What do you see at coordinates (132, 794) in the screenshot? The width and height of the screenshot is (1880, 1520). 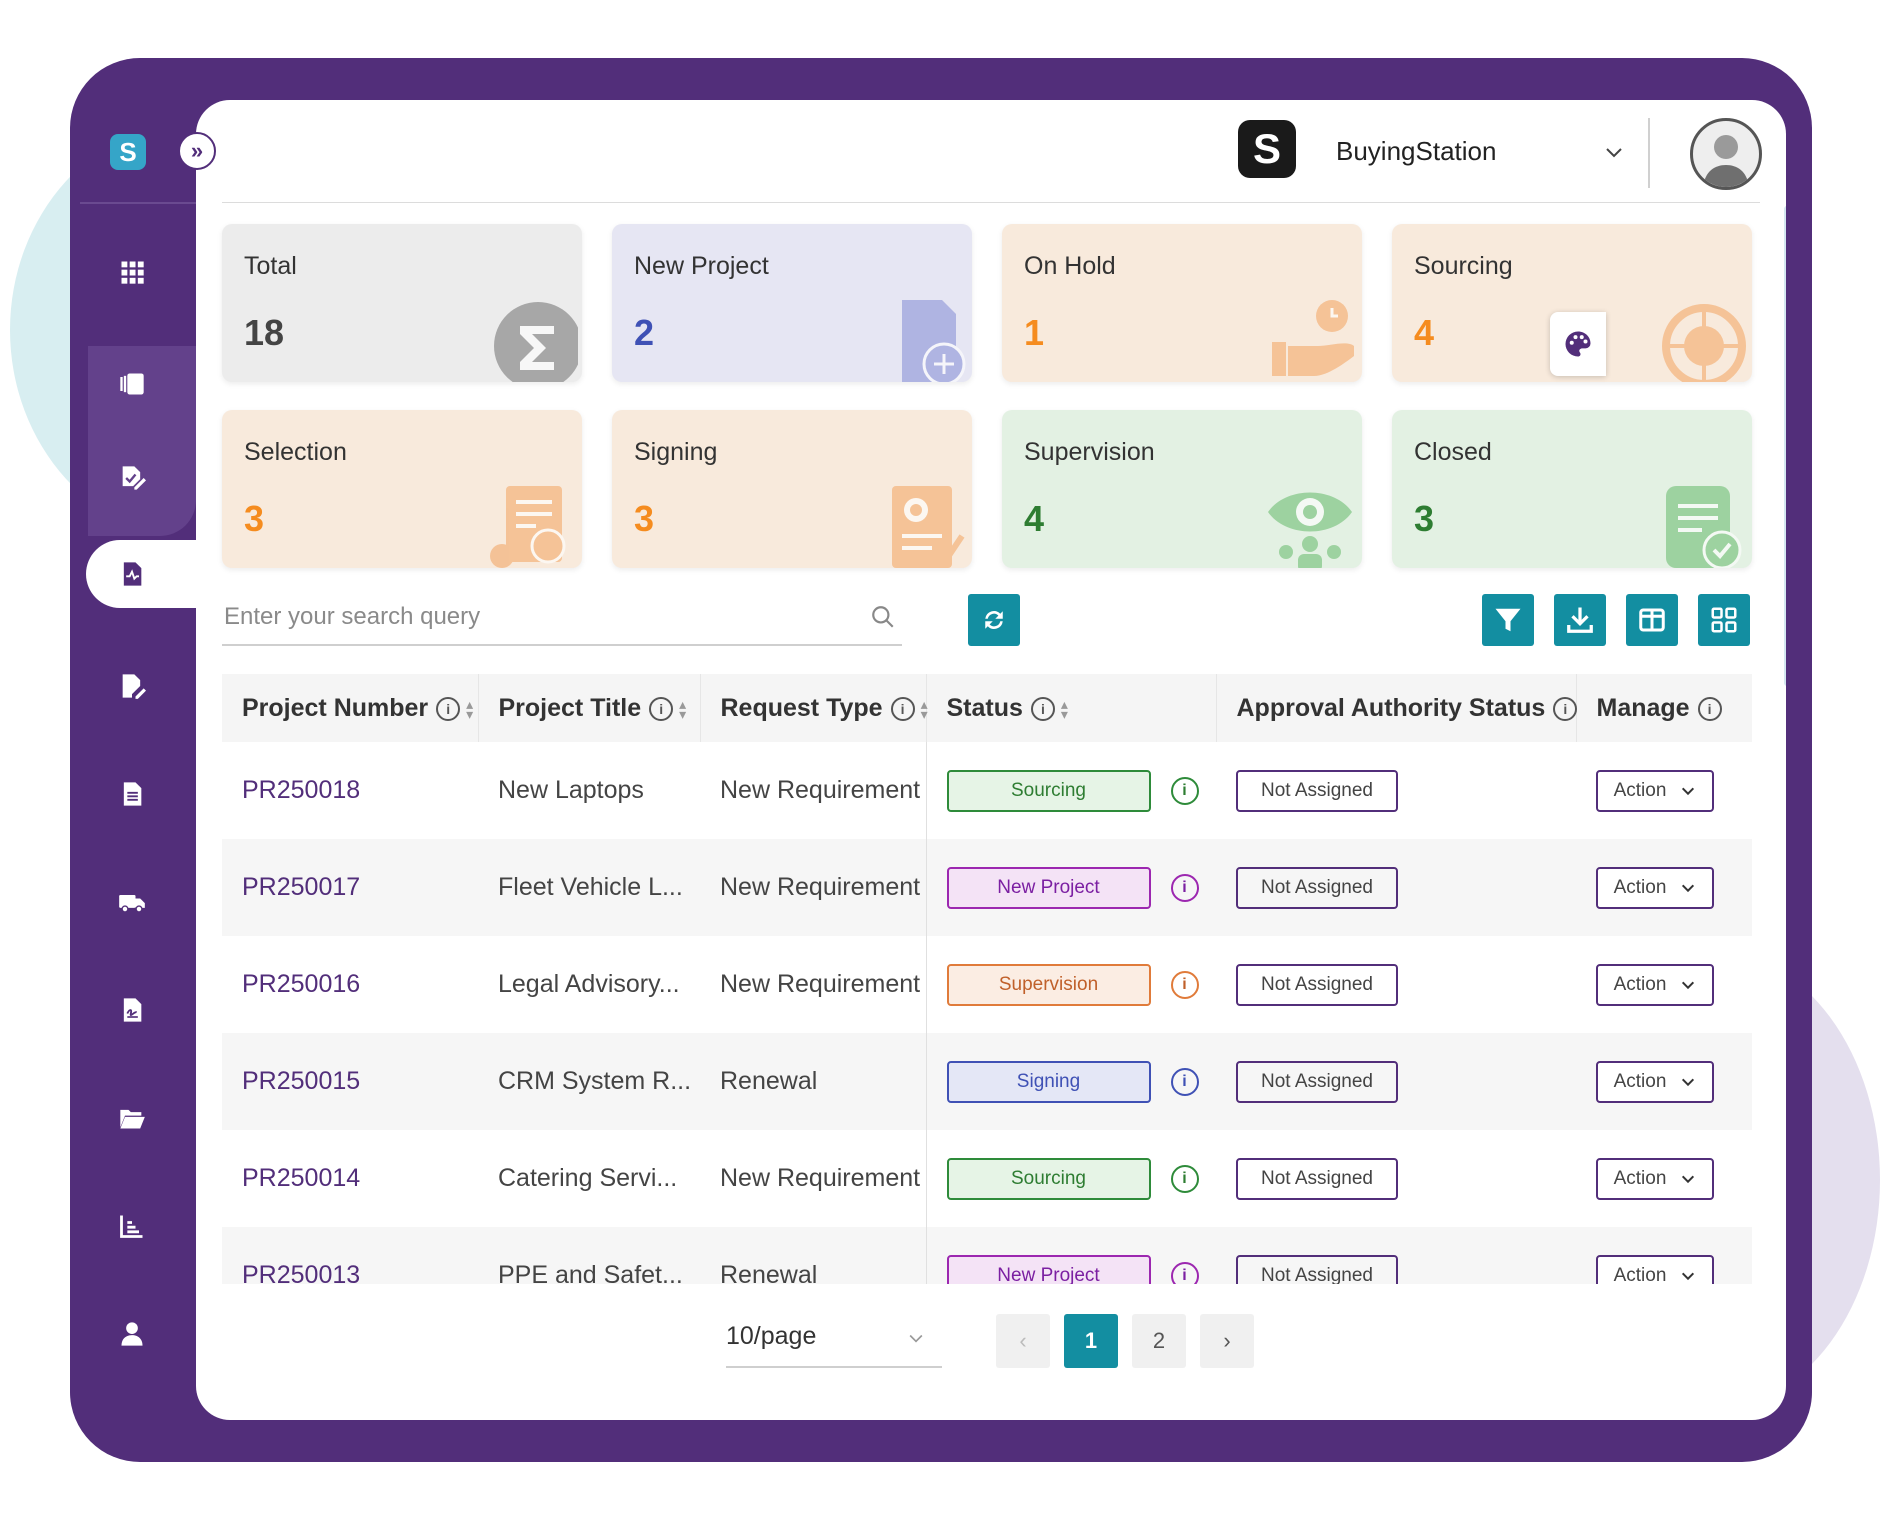 I see `file-text-icon` at bounding box center [132, 794].